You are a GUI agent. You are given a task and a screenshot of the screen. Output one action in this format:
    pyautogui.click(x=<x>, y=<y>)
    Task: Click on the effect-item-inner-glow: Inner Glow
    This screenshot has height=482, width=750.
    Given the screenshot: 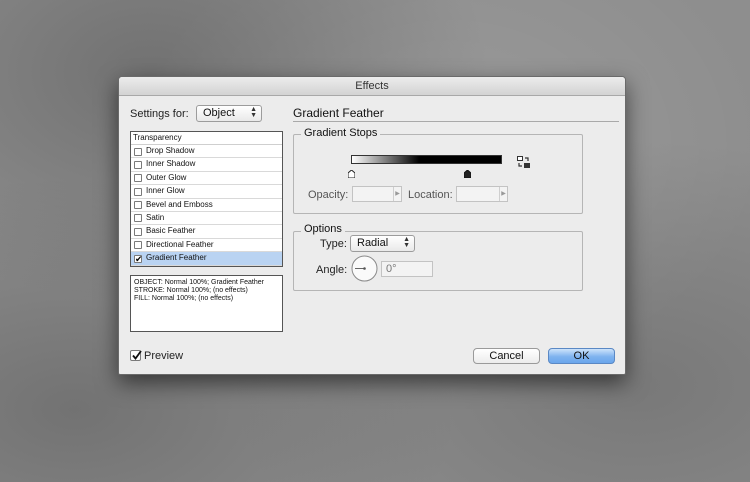 What is the action you would take?
    pyautogui.click(x=206, y=192)
    